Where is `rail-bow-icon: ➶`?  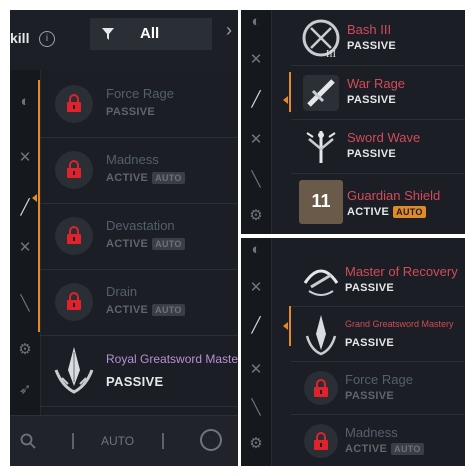 rail-bow-icon: ➶ is located at coordinates (25, 390).